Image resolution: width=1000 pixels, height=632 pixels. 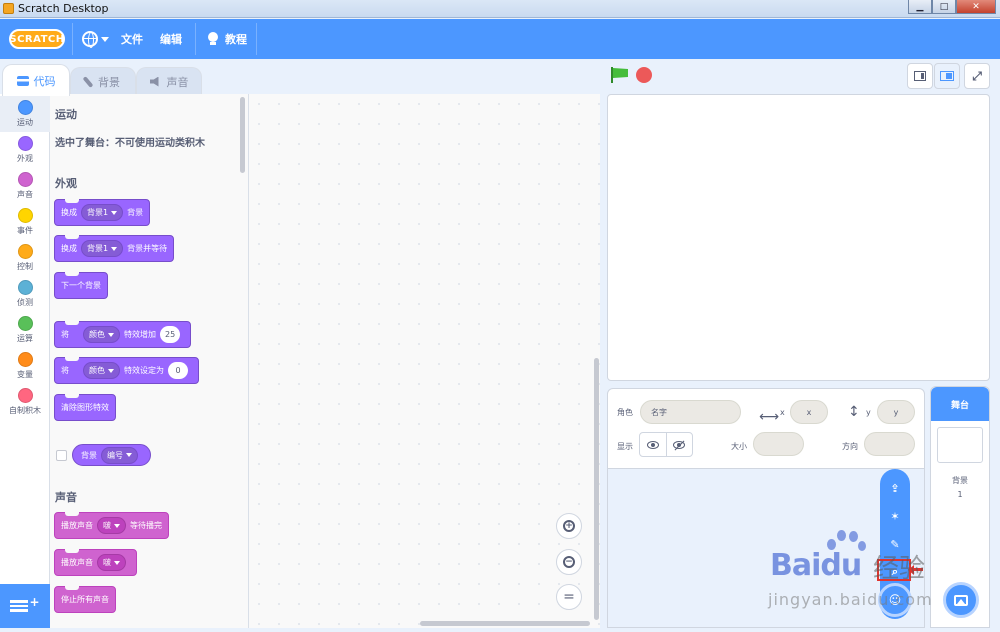 What do you see at coordinates (25, 330) in the screenshot?
I see `category-operators: 运算` at bounding box center [25, 330].